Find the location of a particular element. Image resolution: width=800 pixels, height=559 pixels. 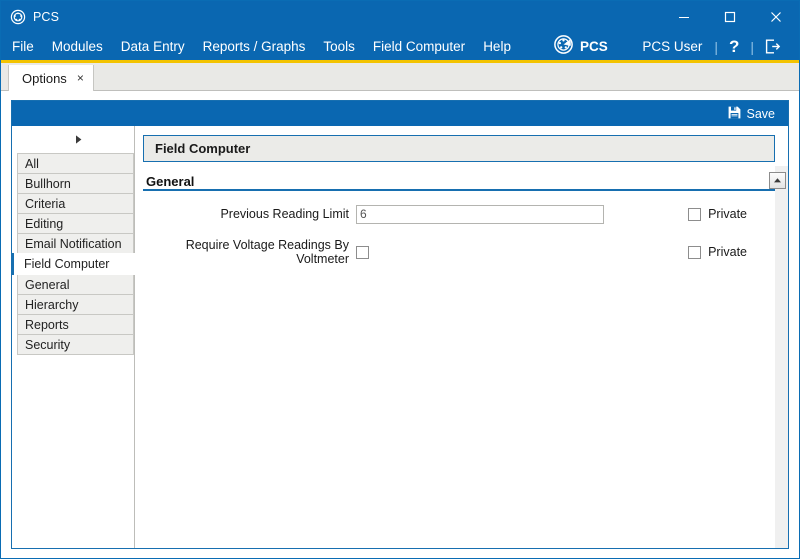

title-bar-left: PCS is located at coordinates (30, 17).